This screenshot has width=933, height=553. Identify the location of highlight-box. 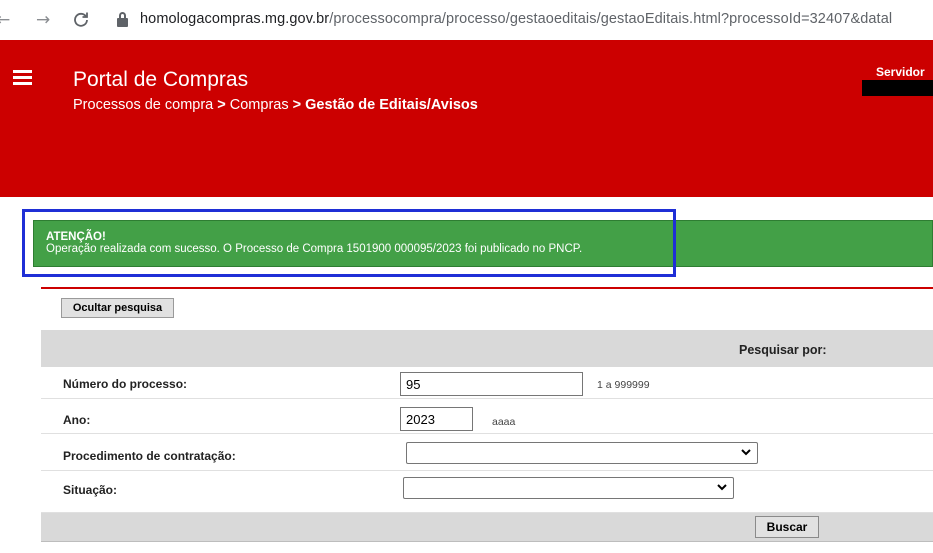
(349, 243).